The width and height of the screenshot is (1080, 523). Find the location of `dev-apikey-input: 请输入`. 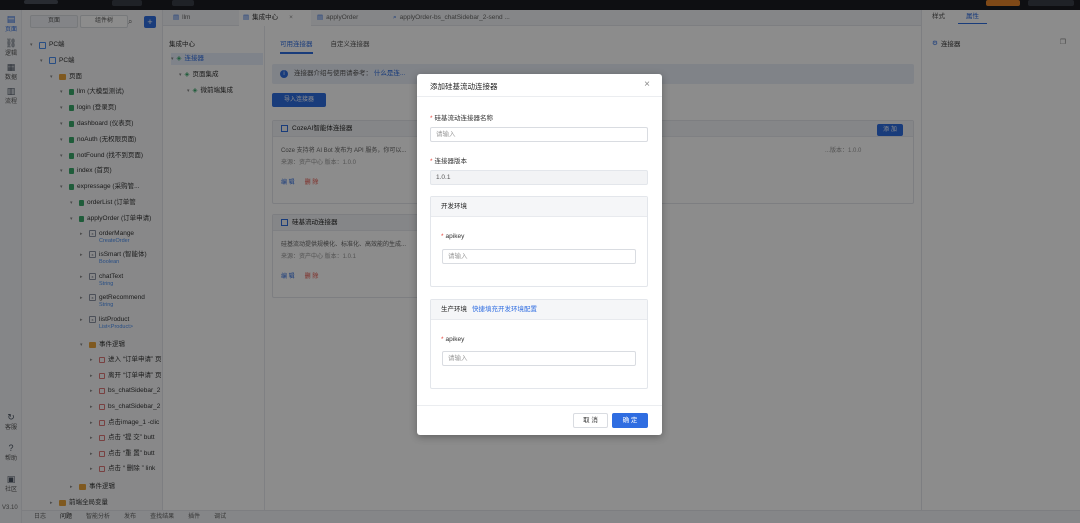

dev-apikey-input: 请输入 is located at coordinates (539, 256).